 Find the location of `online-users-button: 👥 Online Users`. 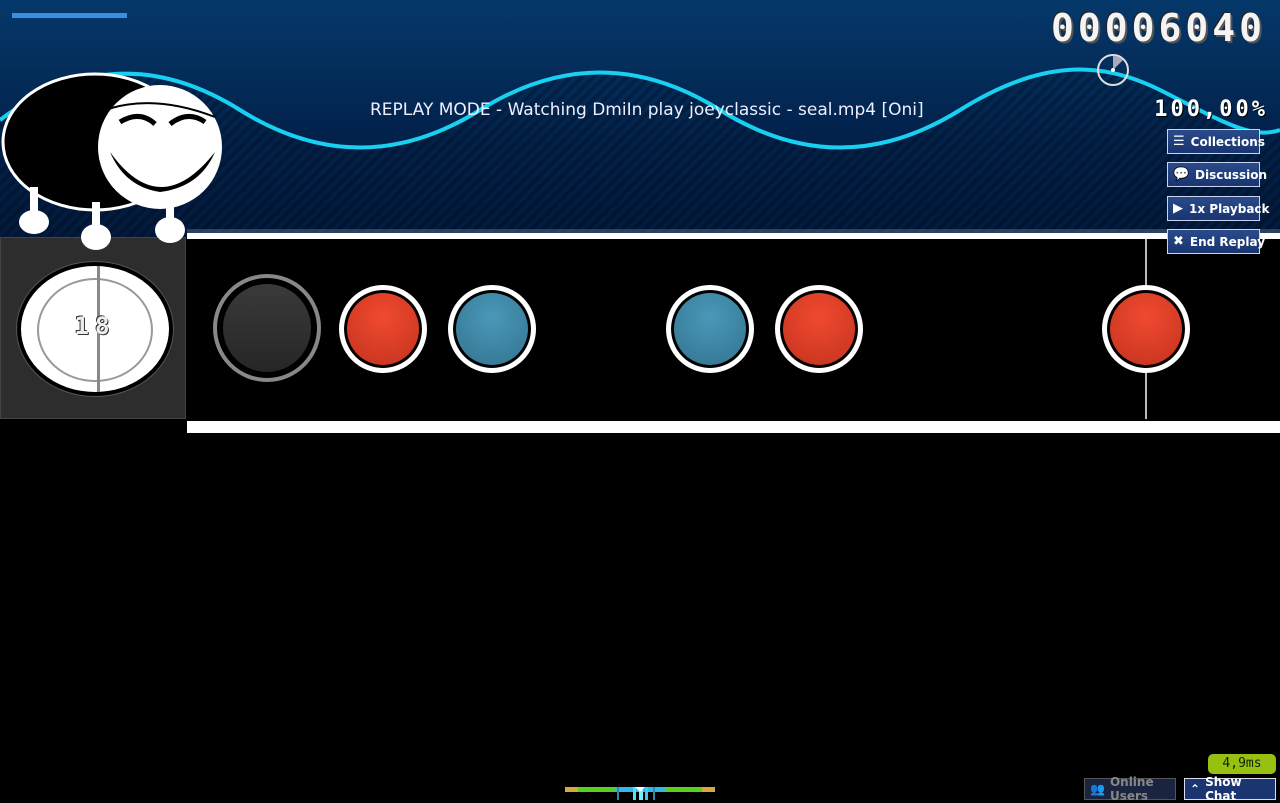

online-users-button: 👥 Online Users is located at coordinates (1130, 789).